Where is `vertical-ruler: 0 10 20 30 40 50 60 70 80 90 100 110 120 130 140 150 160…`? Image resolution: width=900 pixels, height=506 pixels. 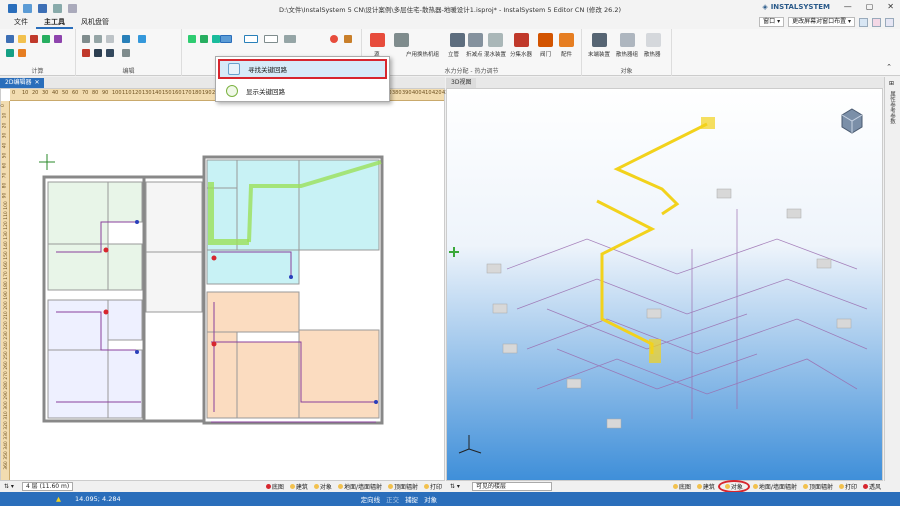 vertical-ruler: 0 10 20 30 40 50 60 70 80 90 100 110 120 130 140 150 160… is located at coordinates (5, 290).